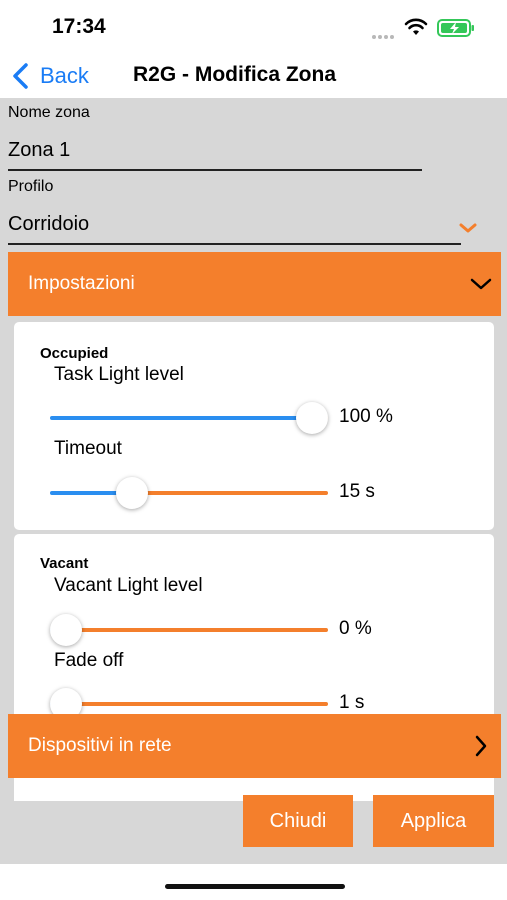 The height and width of the screenshot is (900, 507). I want to click on page-title: R2G - Modifica Zona, so click(235, 74).